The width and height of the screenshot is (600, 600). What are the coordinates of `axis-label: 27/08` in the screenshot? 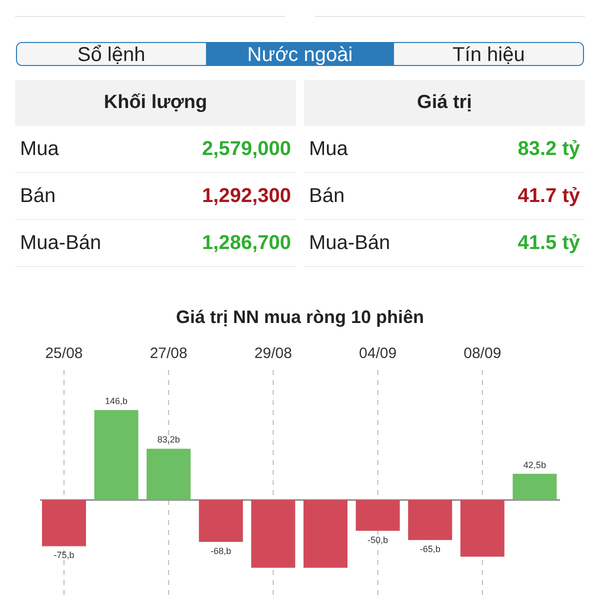 It's located at (169, 353).